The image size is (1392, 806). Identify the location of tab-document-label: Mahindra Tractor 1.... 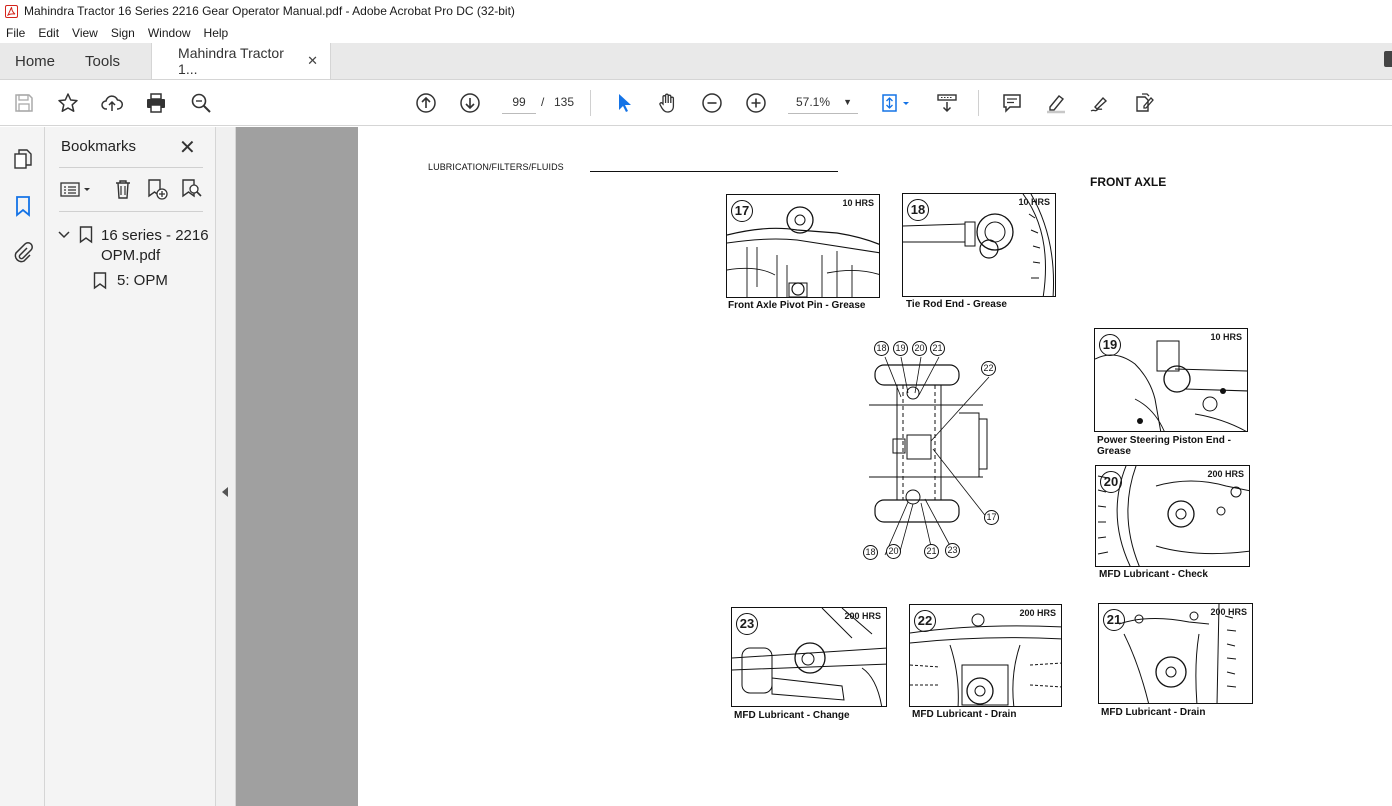
(231, 61).